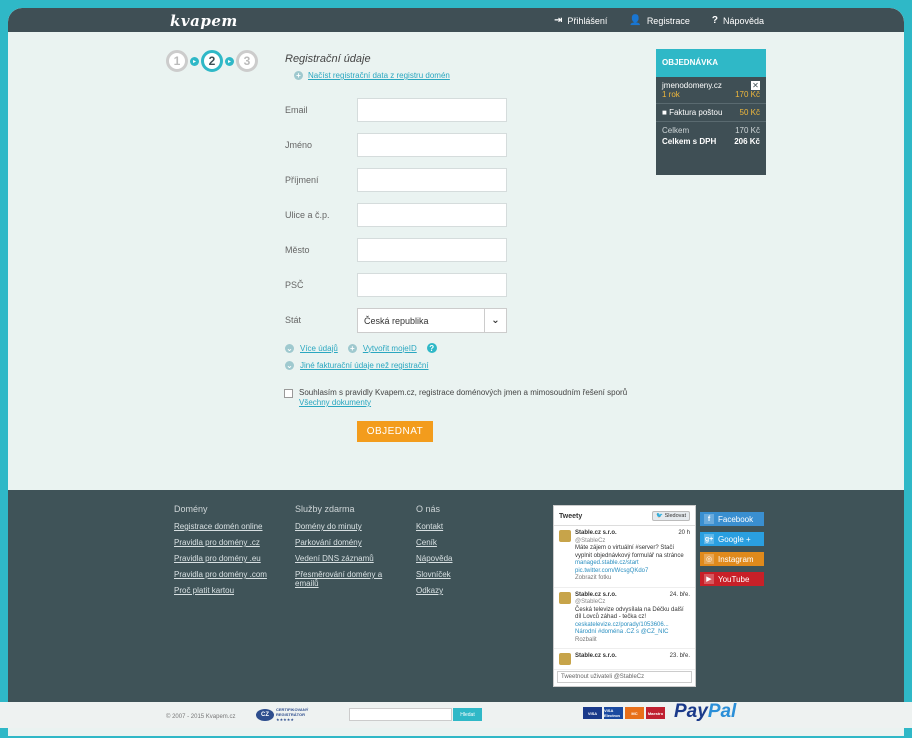 The width and height of the screenshot is (912, 738). I want to click on footer-link: Odkazy, so click(434, 590).